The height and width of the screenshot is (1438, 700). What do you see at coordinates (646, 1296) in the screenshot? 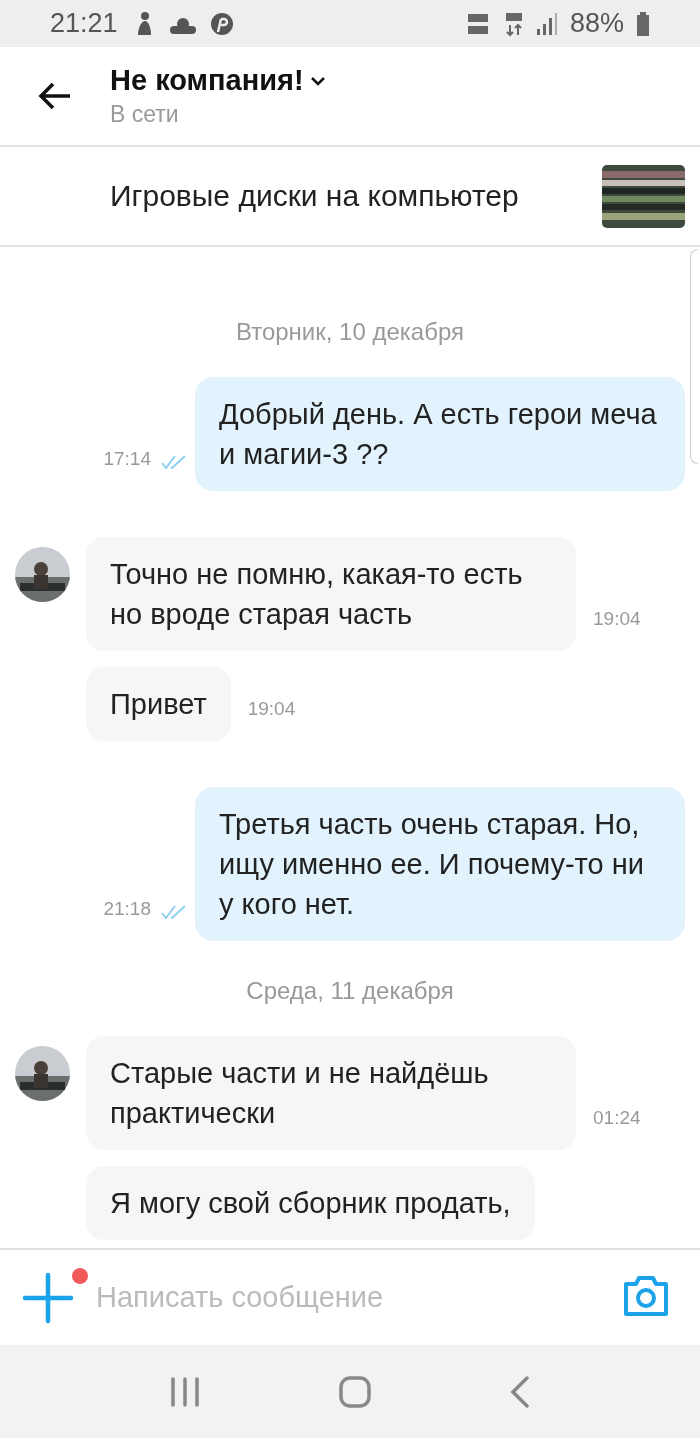
I see `camera-icon` at bounding box center [646, 1296].